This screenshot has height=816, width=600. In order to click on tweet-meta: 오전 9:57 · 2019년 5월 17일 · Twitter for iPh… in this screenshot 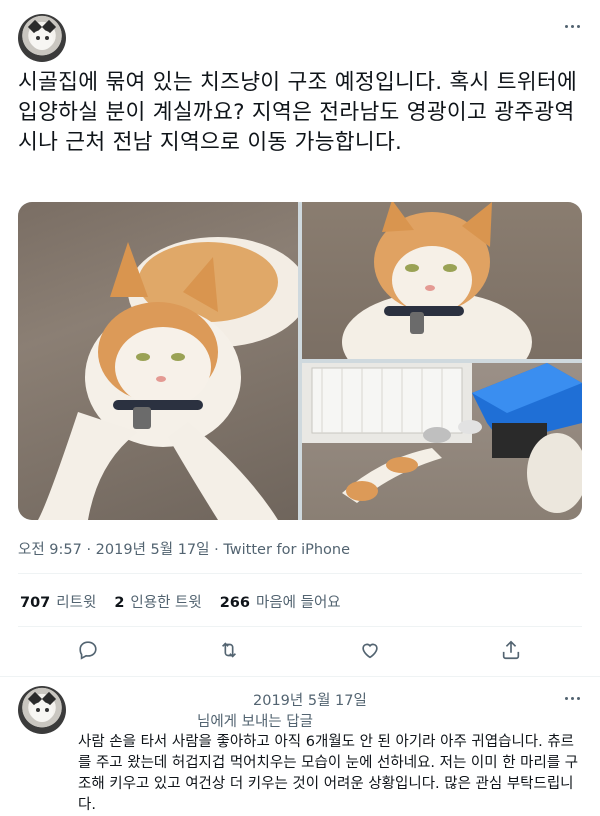, I will do `click(184, 548)`.